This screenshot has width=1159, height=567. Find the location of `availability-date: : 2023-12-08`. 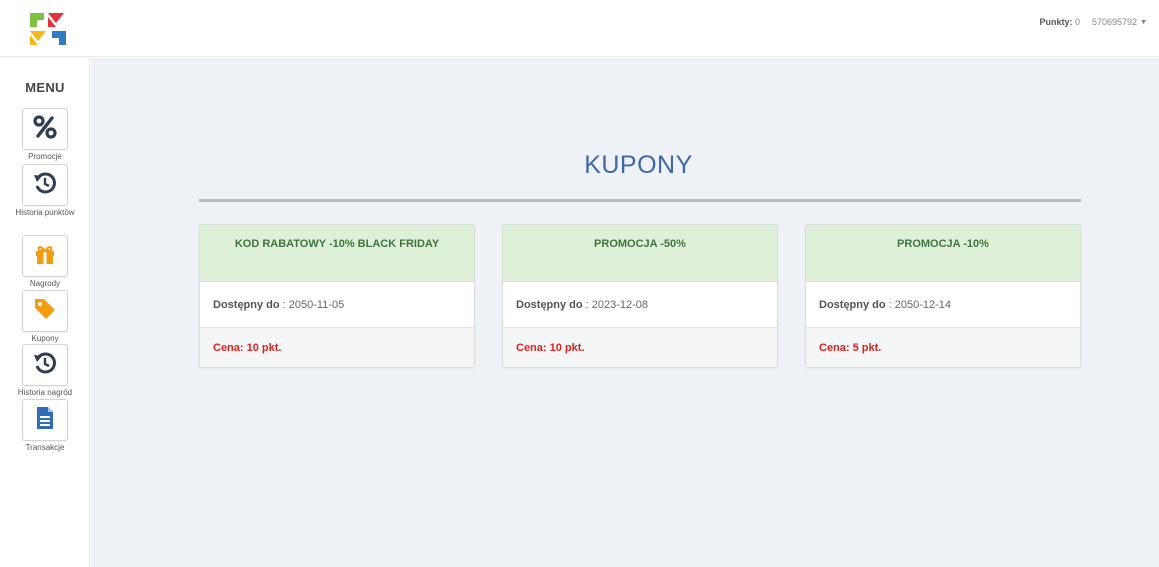

availability-date: : 2023-12-08 is located at coordinates (617, 304).